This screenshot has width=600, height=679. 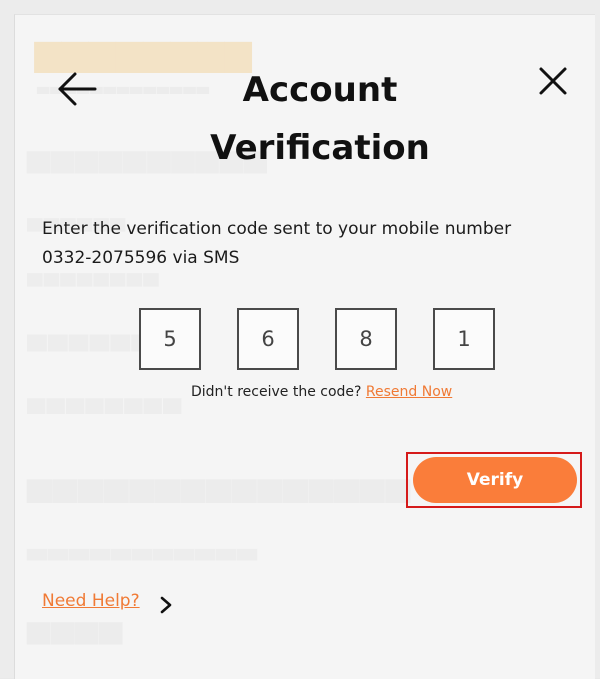 What do you see at coordinates (366, 339) in the screenshot?
I see `code-digit-input-3: 8` at bounding box center [366, 339].